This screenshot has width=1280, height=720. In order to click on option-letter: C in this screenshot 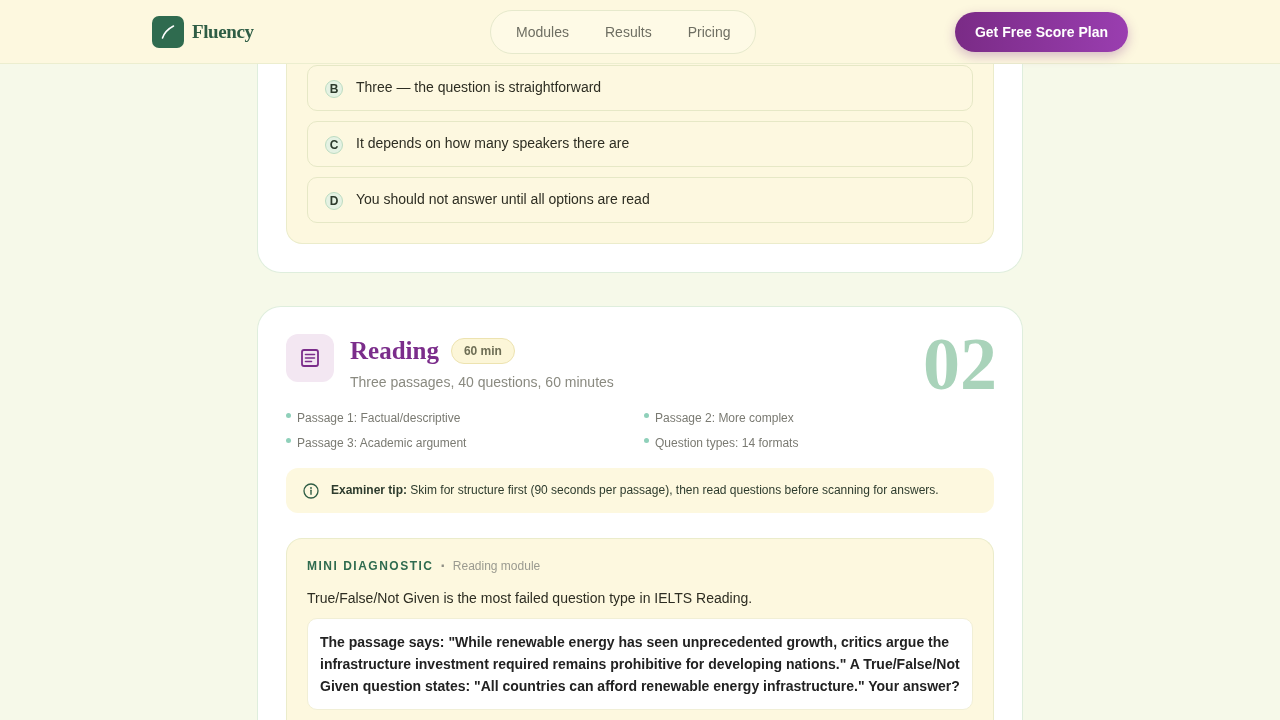, I will do `click(334, 144)`.